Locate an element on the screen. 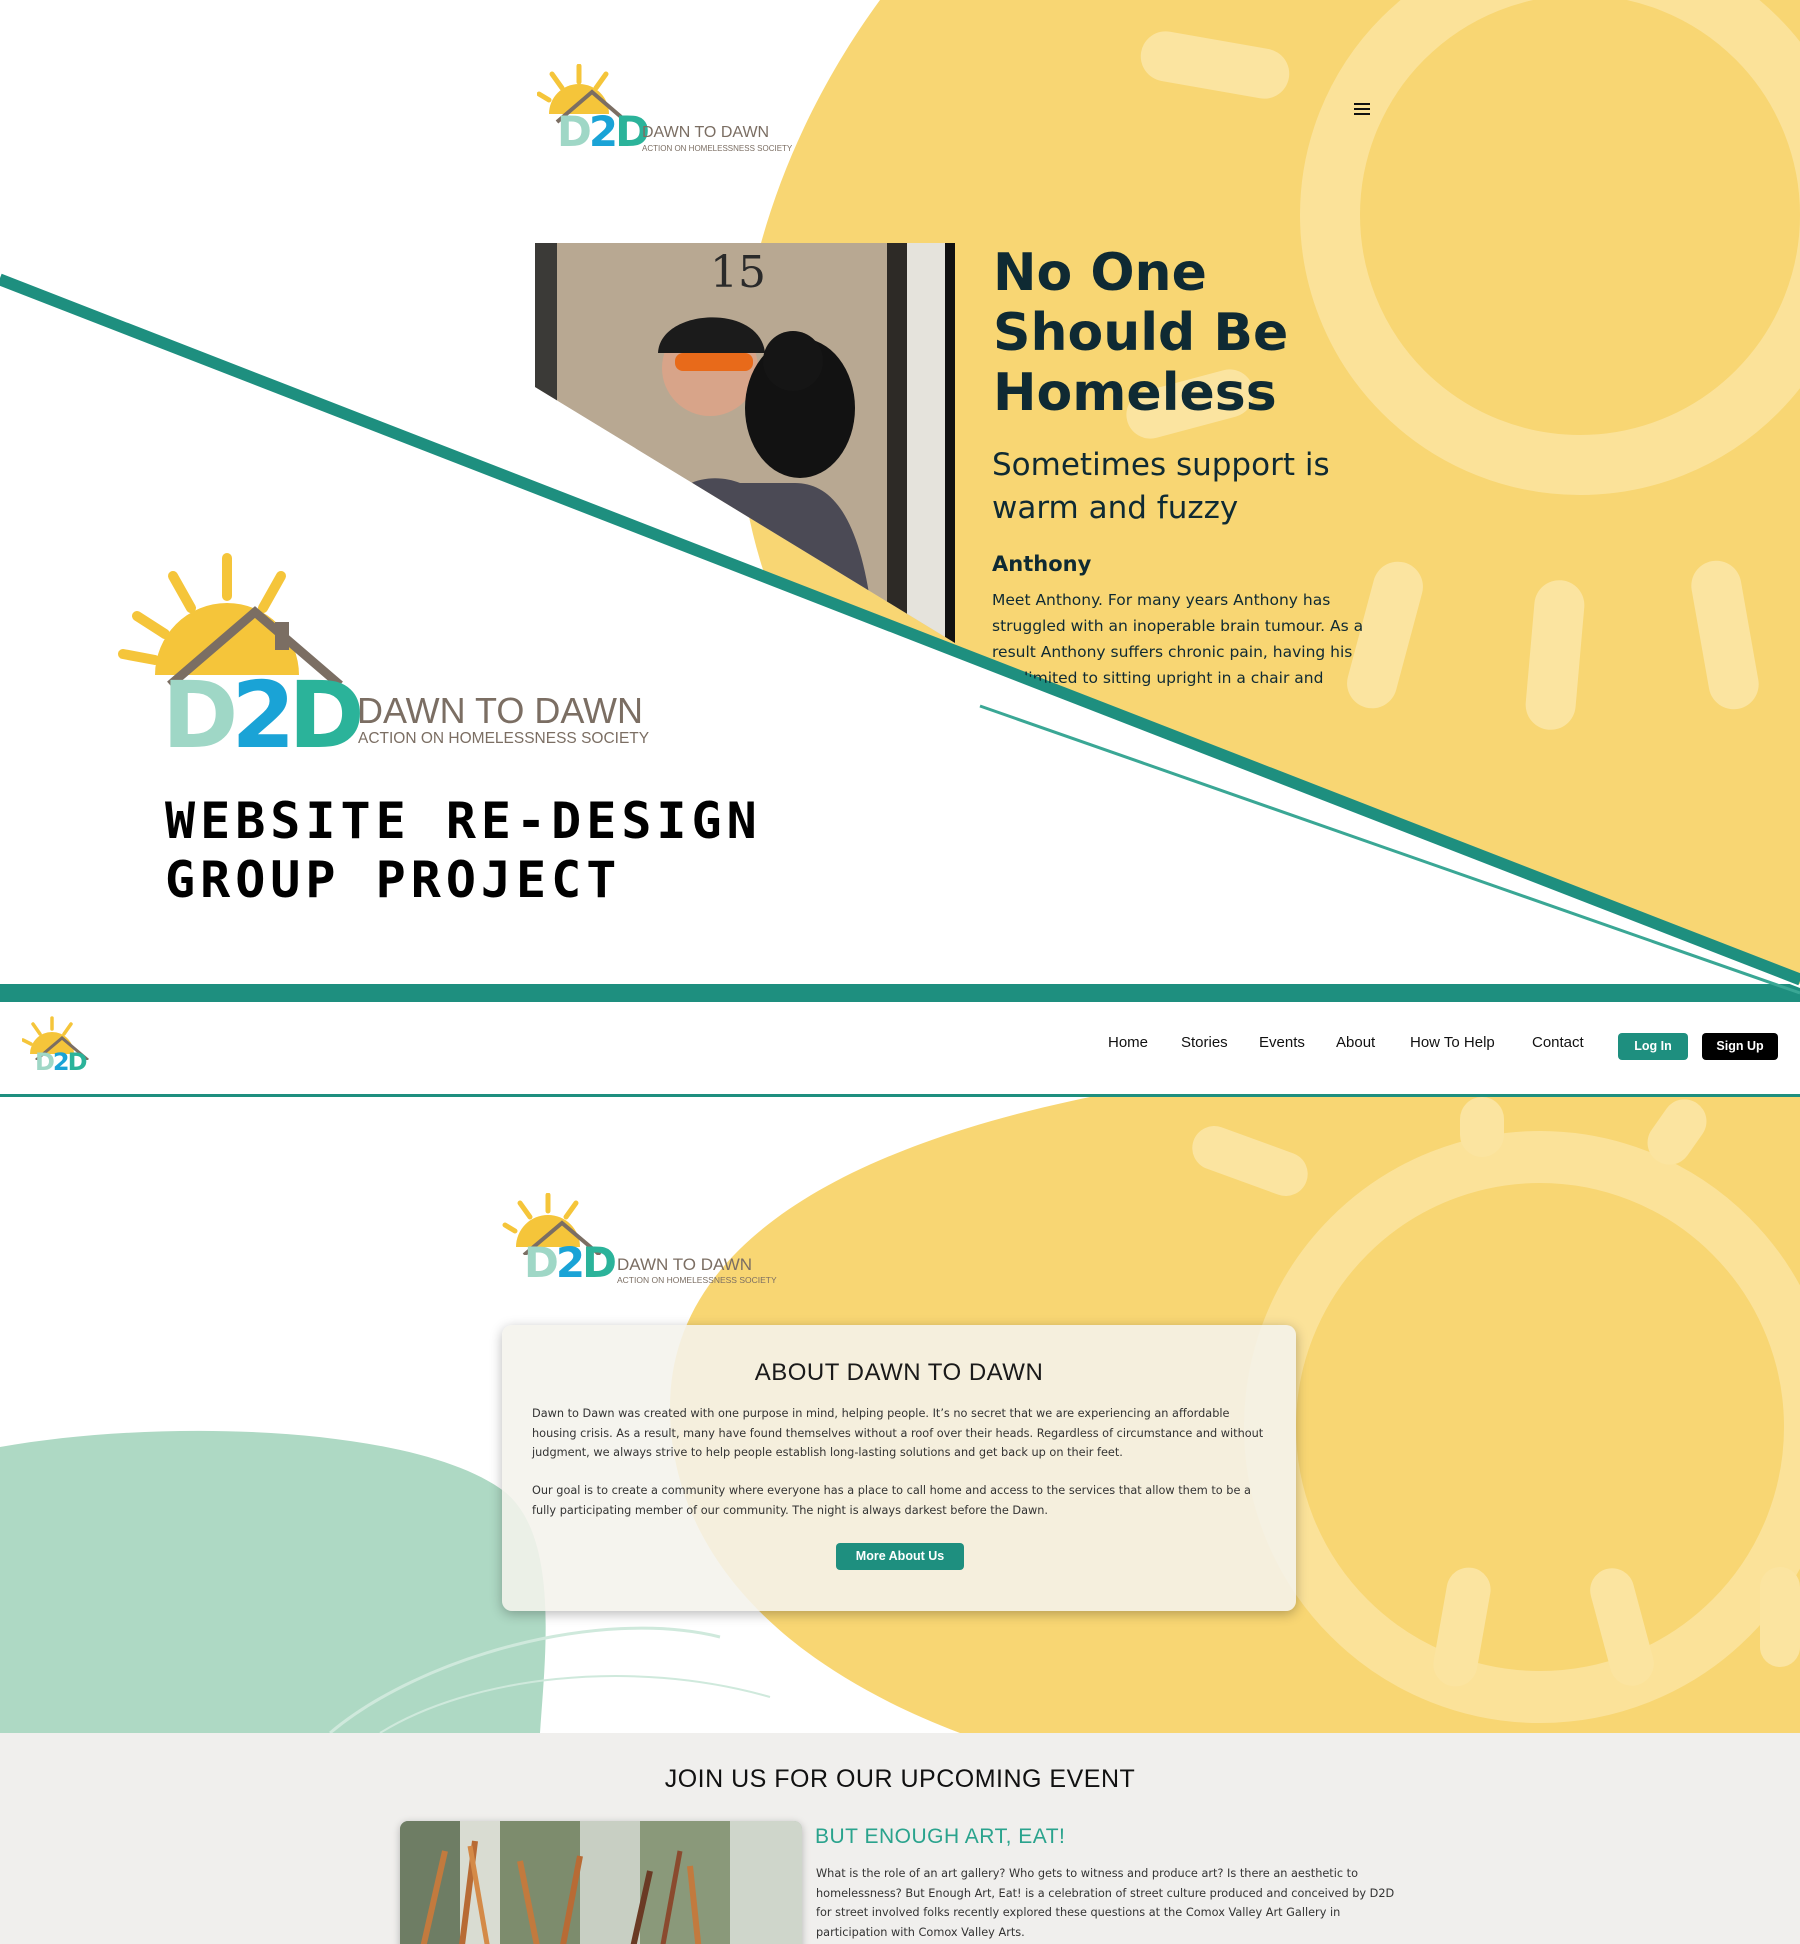 The image size is (1800, 1944). d2d-large-mark: D2D is located at coordinates (263, 715).